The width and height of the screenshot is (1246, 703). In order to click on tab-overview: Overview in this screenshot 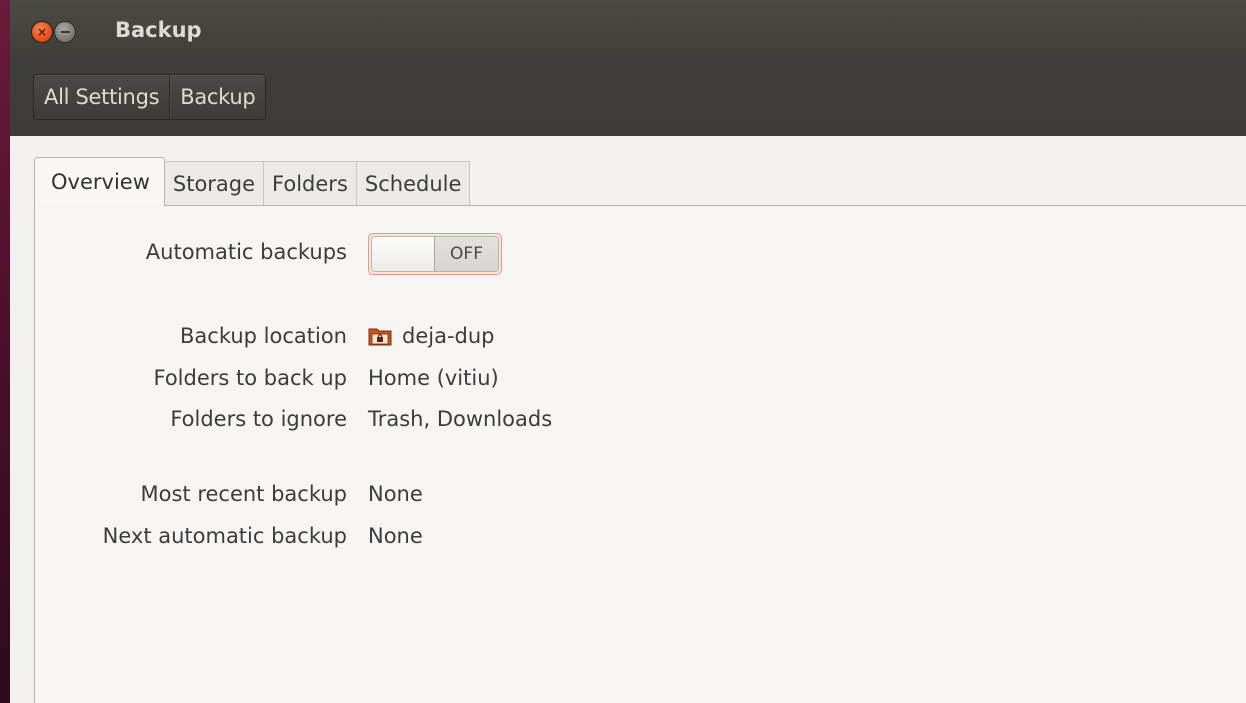, I will do `click(99, 181)`.